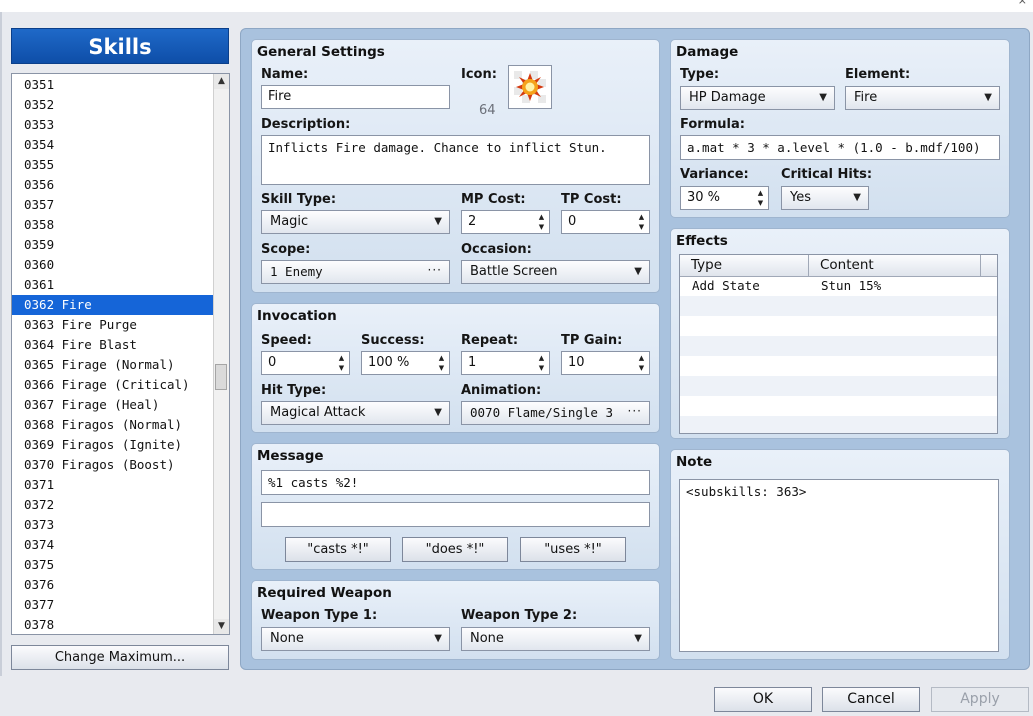 The width and height of the screenshot is (1033, 716). Describe the element at coordinates (112, 465) in the screenshot. I see `list-item: 0370 Firagos (Boost)` at that location.